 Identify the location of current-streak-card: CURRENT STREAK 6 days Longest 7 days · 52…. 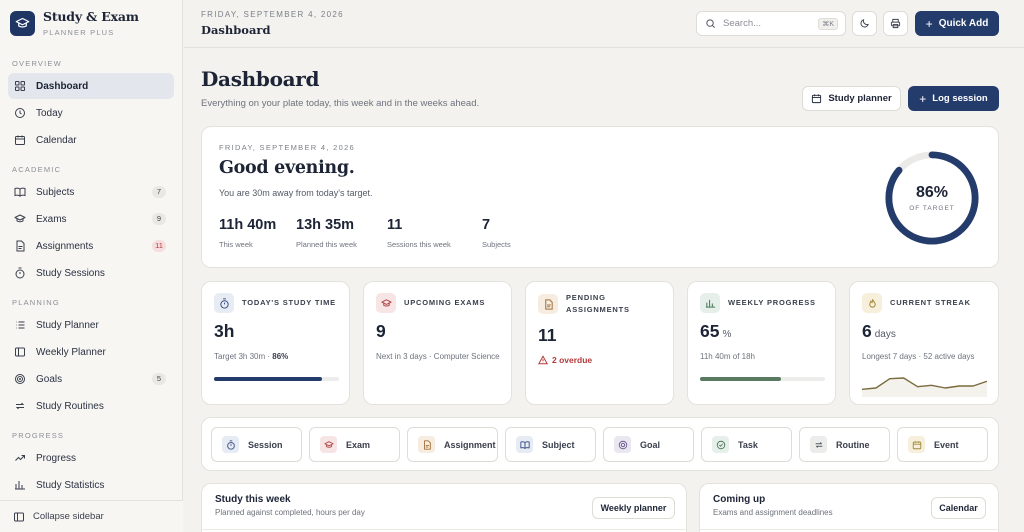
(924, 343).